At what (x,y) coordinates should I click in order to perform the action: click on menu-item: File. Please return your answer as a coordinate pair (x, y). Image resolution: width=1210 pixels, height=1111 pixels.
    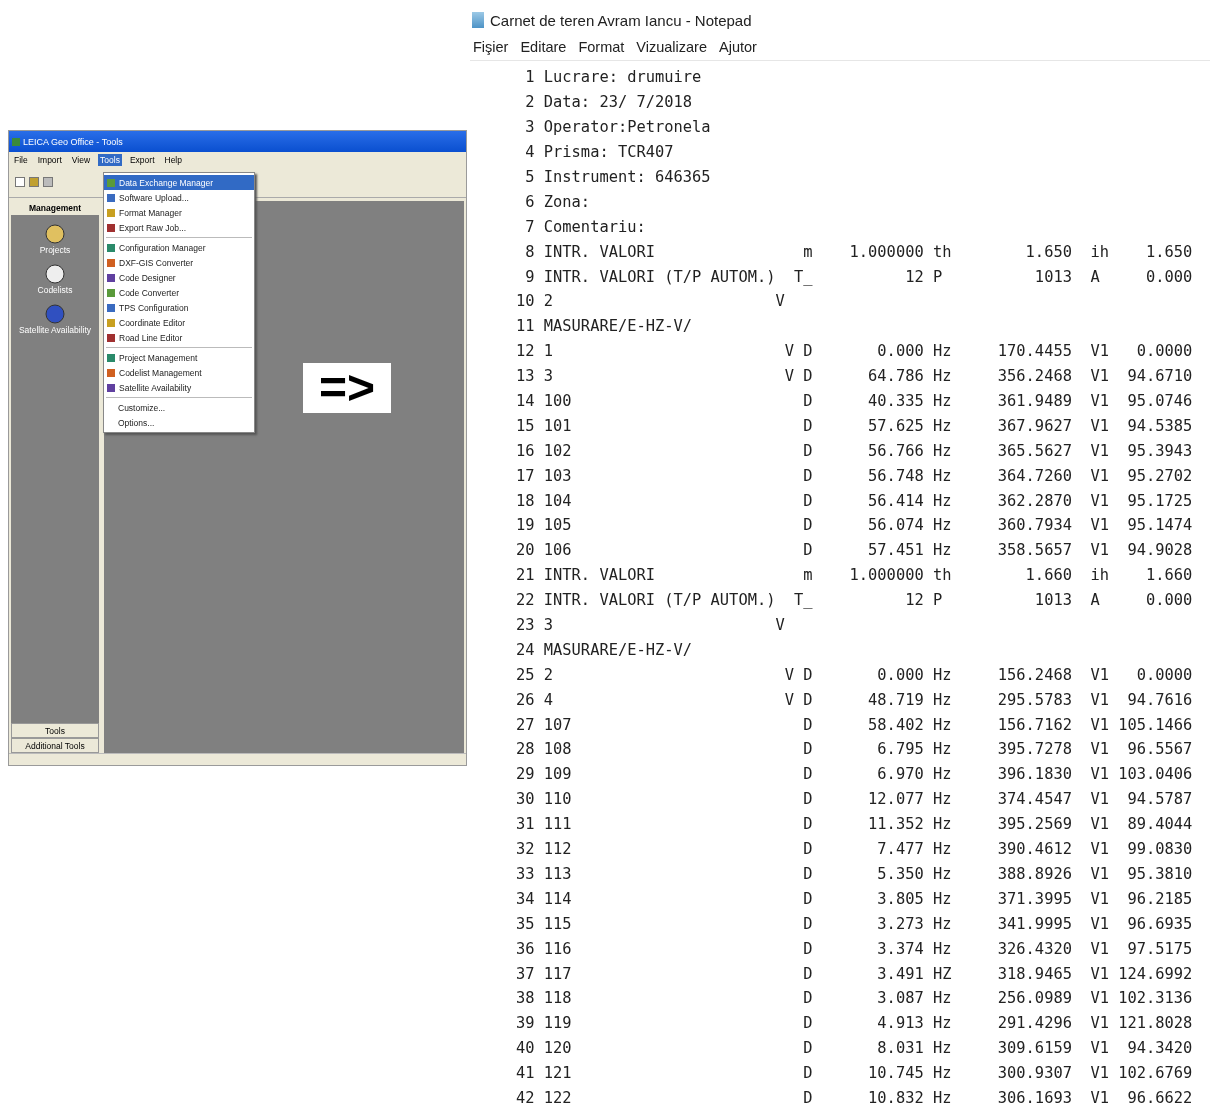
    Looking at the image, I should click on (21, 159).